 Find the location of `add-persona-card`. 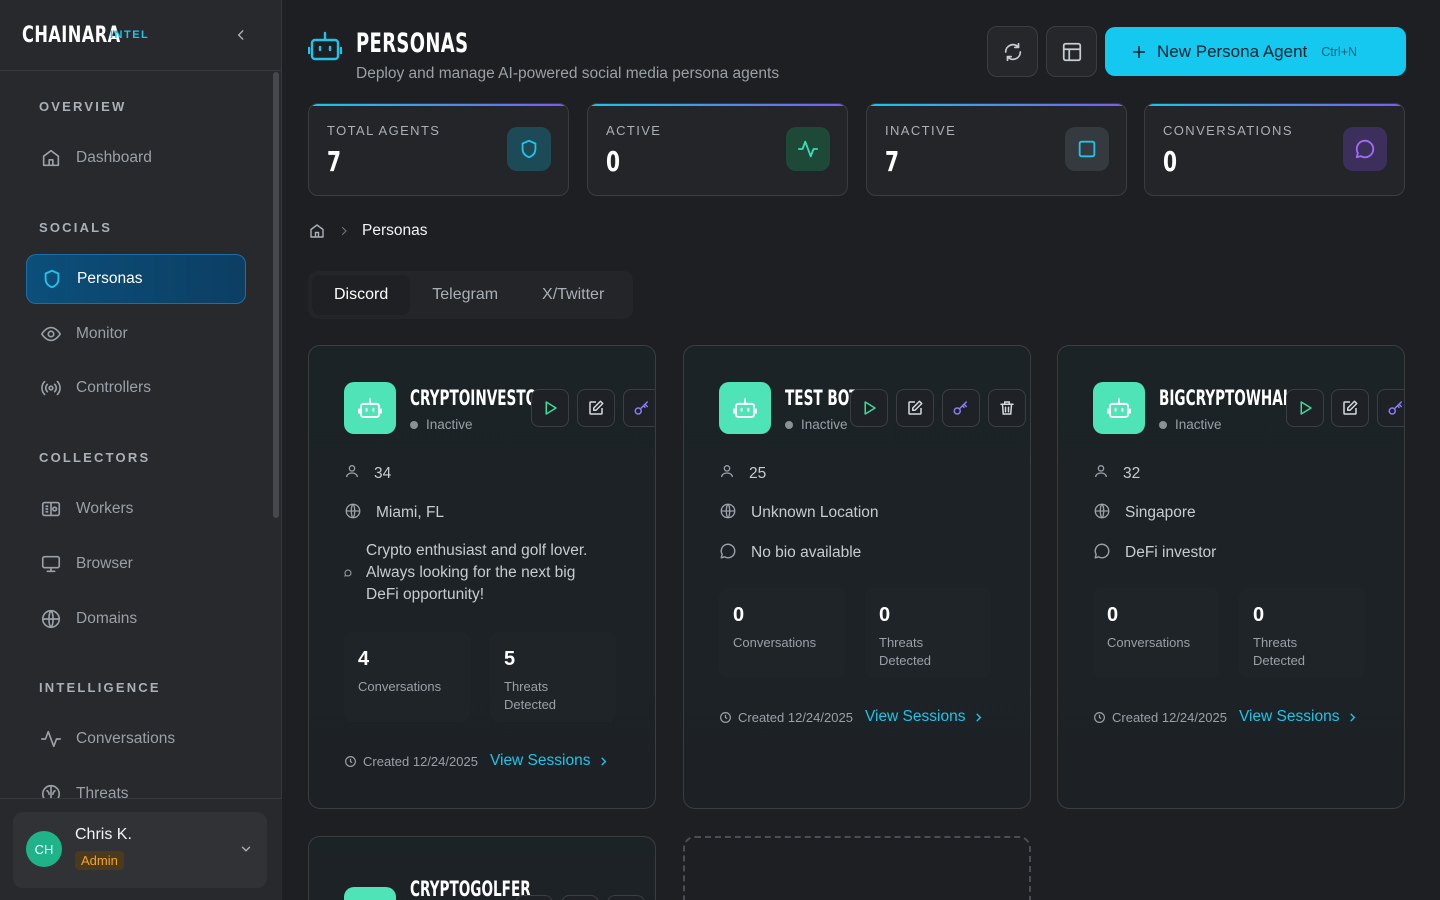

add-persona-card is located at coordinates (857, 868).